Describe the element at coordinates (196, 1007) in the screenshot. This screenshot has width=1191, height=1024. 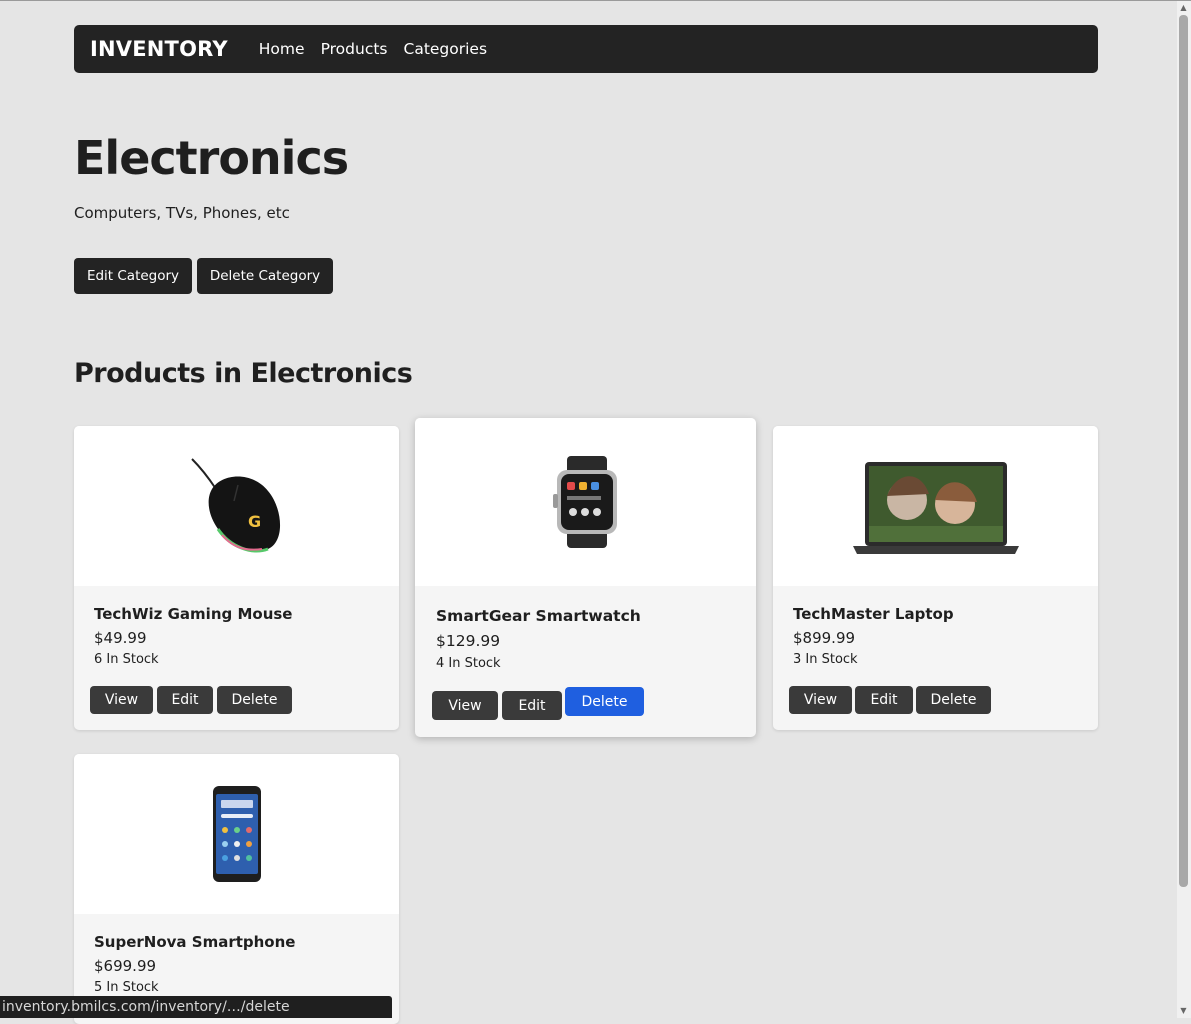
I see `status-bar-url: inventory.bmilcs.com/inventory/…/delete` at that location.